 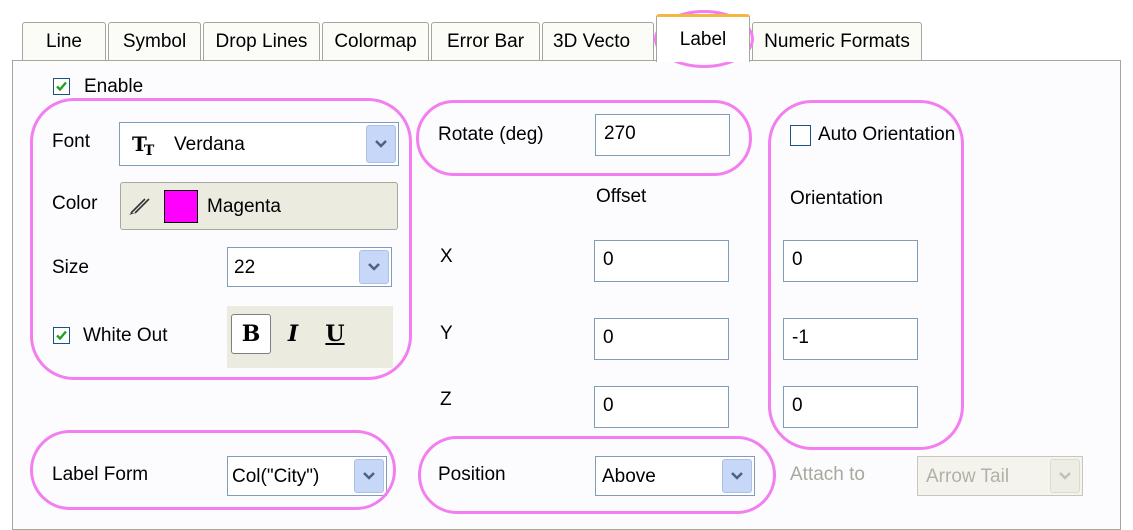 What do you see at coordinates (181, 206) in the screenshot?
I see `color-swatch` at bounding box center [181, 206].